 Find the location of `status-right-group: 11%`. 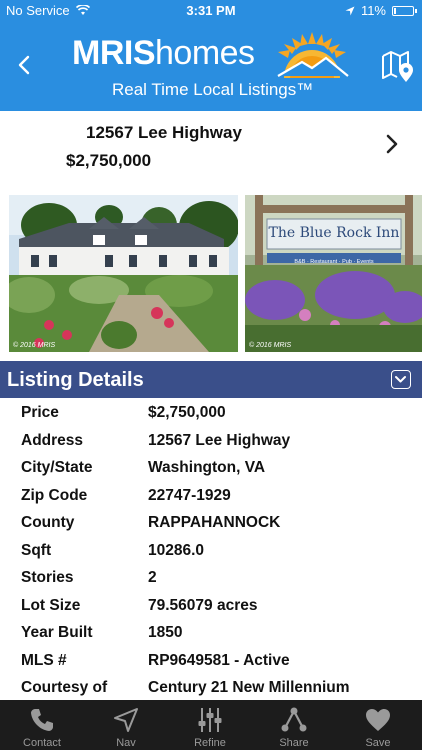

status-right-group: 11% is located at coordinates (381, 10).